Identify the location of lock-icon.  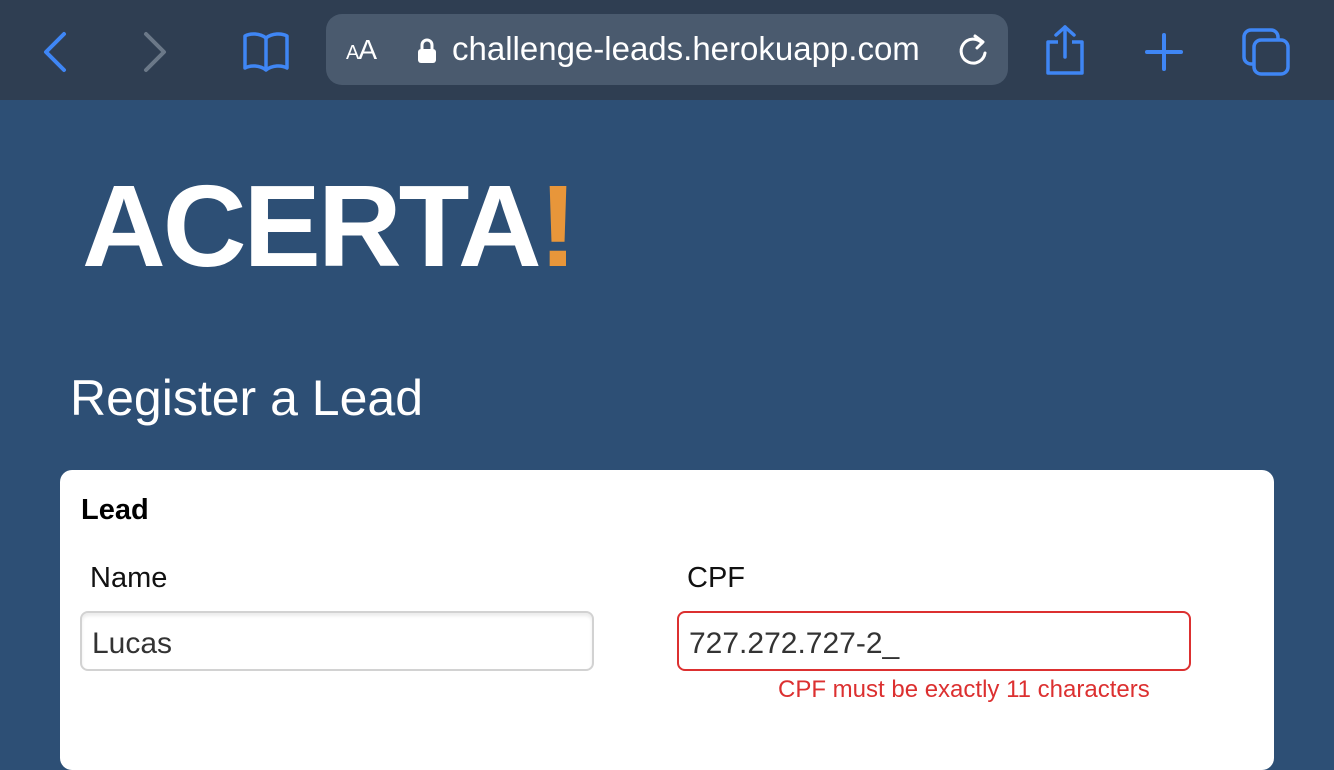
(427, 53).